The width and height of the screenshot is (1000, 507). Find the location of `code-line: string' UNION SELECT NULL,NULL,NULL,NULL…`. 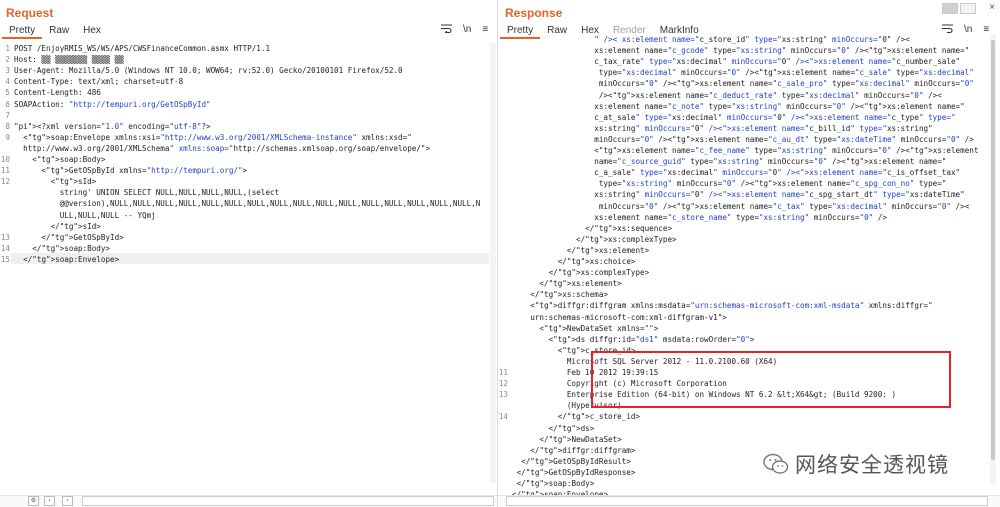

code-line: string' UNION SELECT NULL,NULL,NULL,NULL… is located at coordinates (147, 193).